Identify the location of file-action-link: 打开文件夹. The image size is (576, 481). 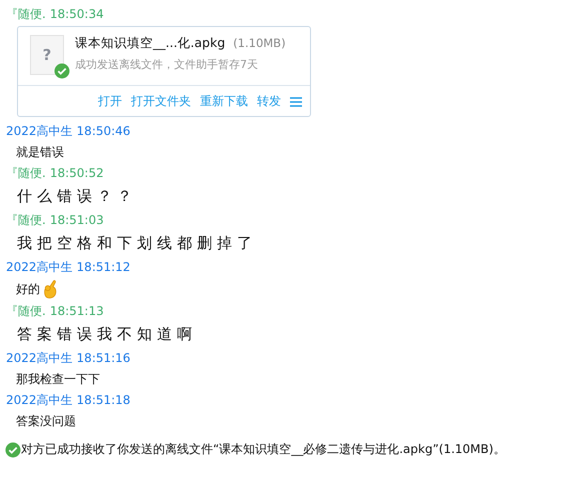
(161, 101).